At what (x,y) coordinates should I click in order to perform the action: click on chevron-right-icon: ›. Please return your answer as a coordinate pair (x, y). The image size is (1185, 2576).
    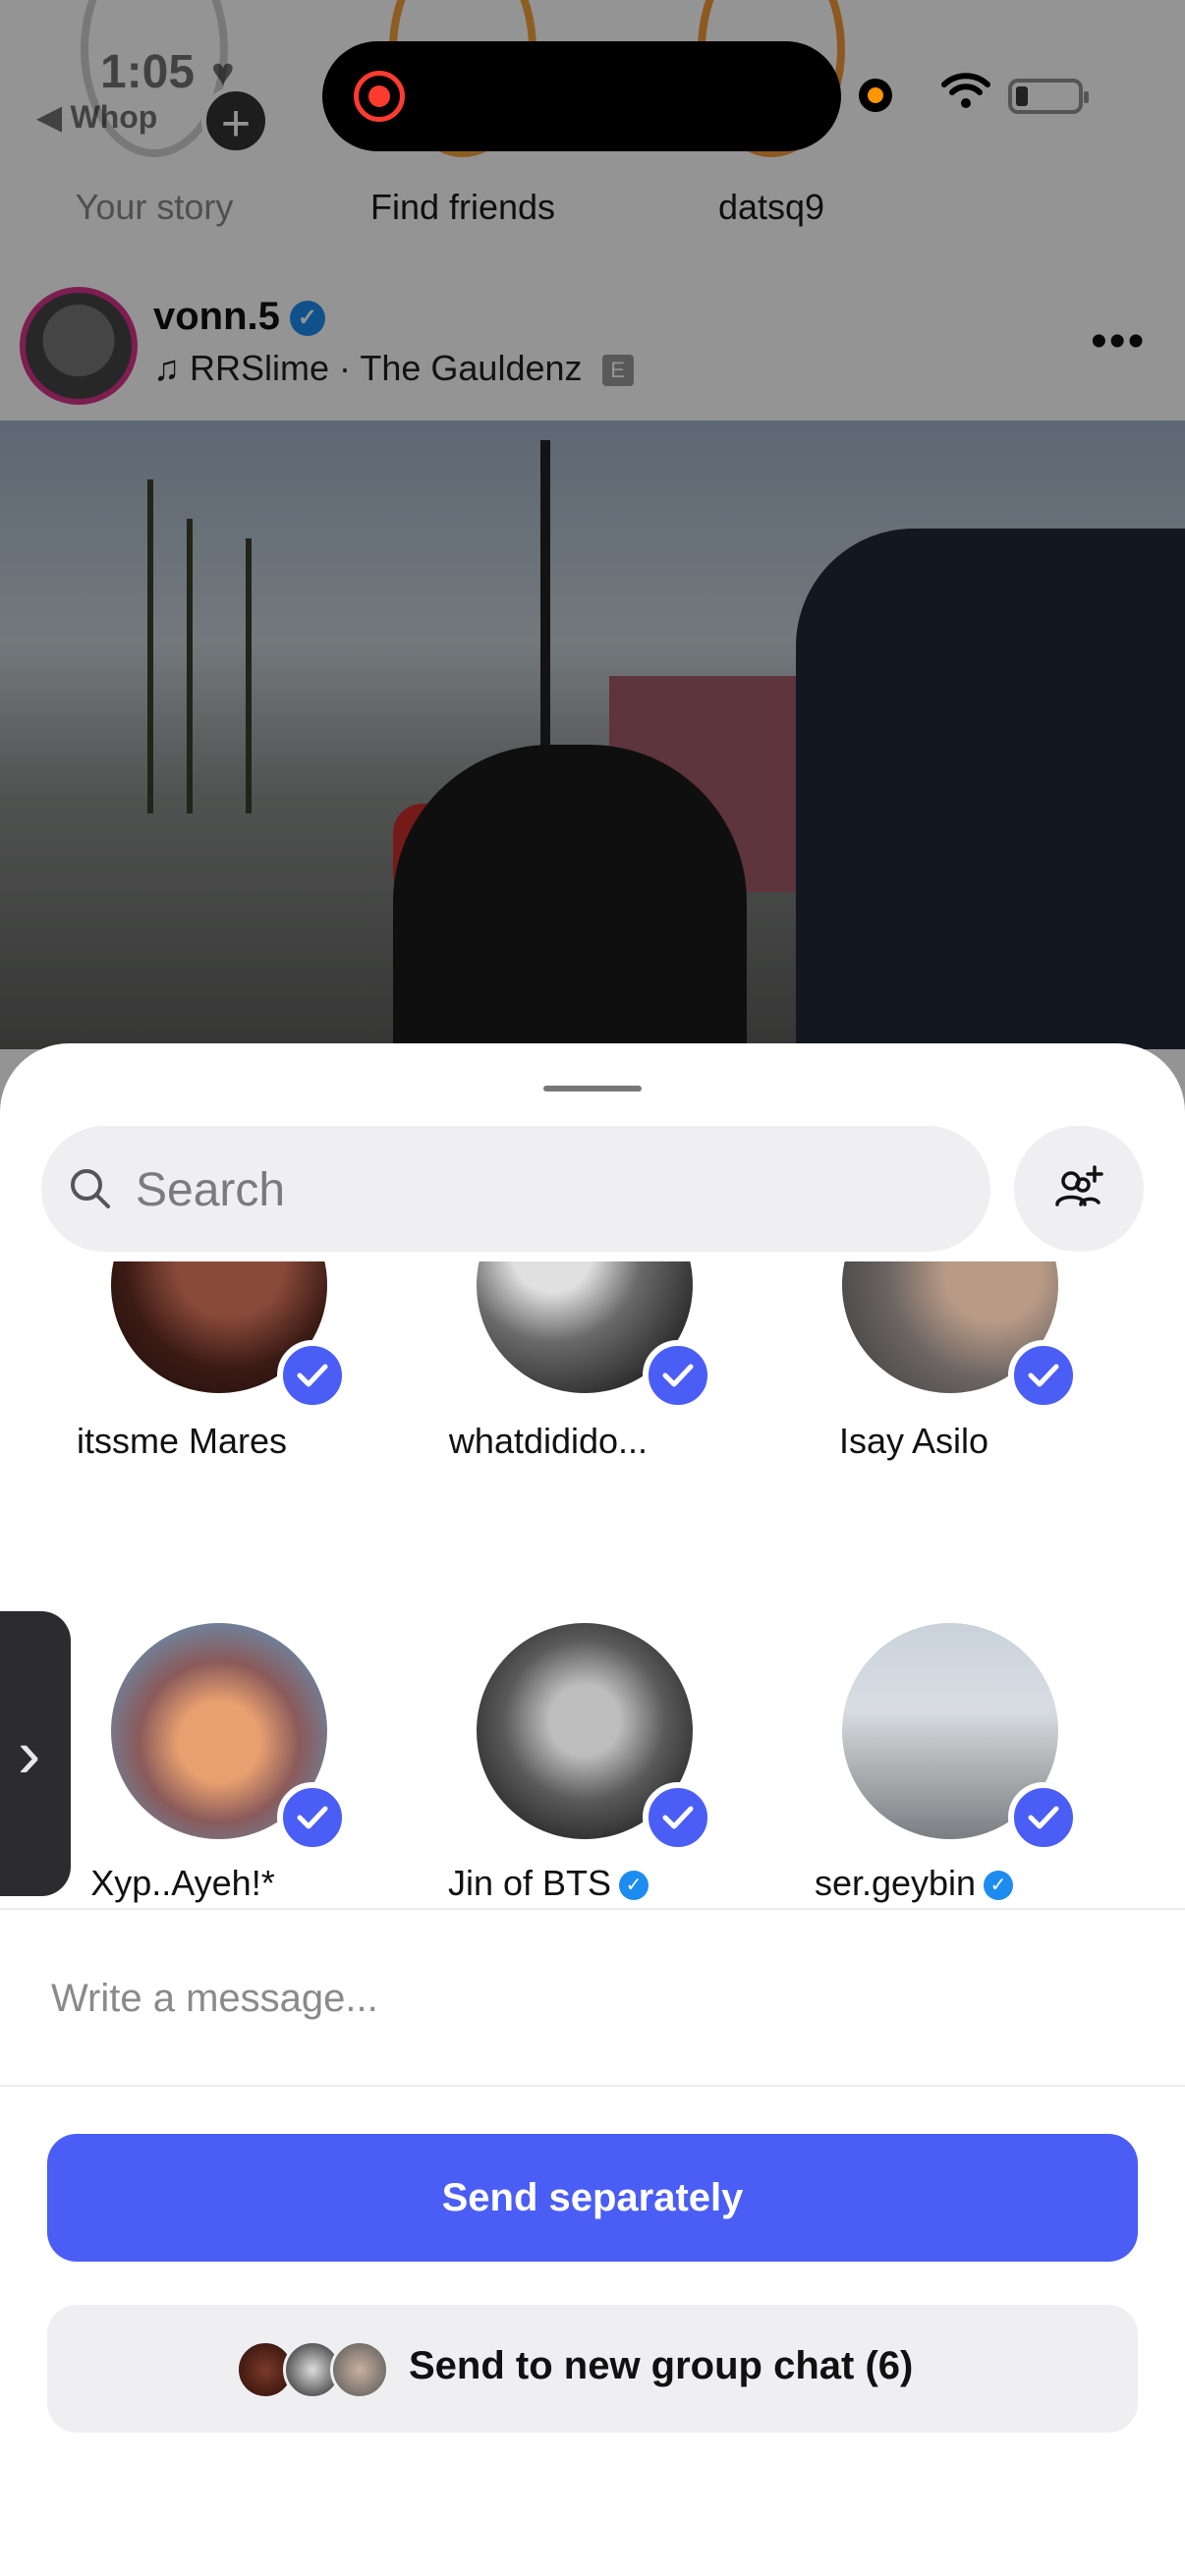
    Looking at the image, I should click on (30, 1753).